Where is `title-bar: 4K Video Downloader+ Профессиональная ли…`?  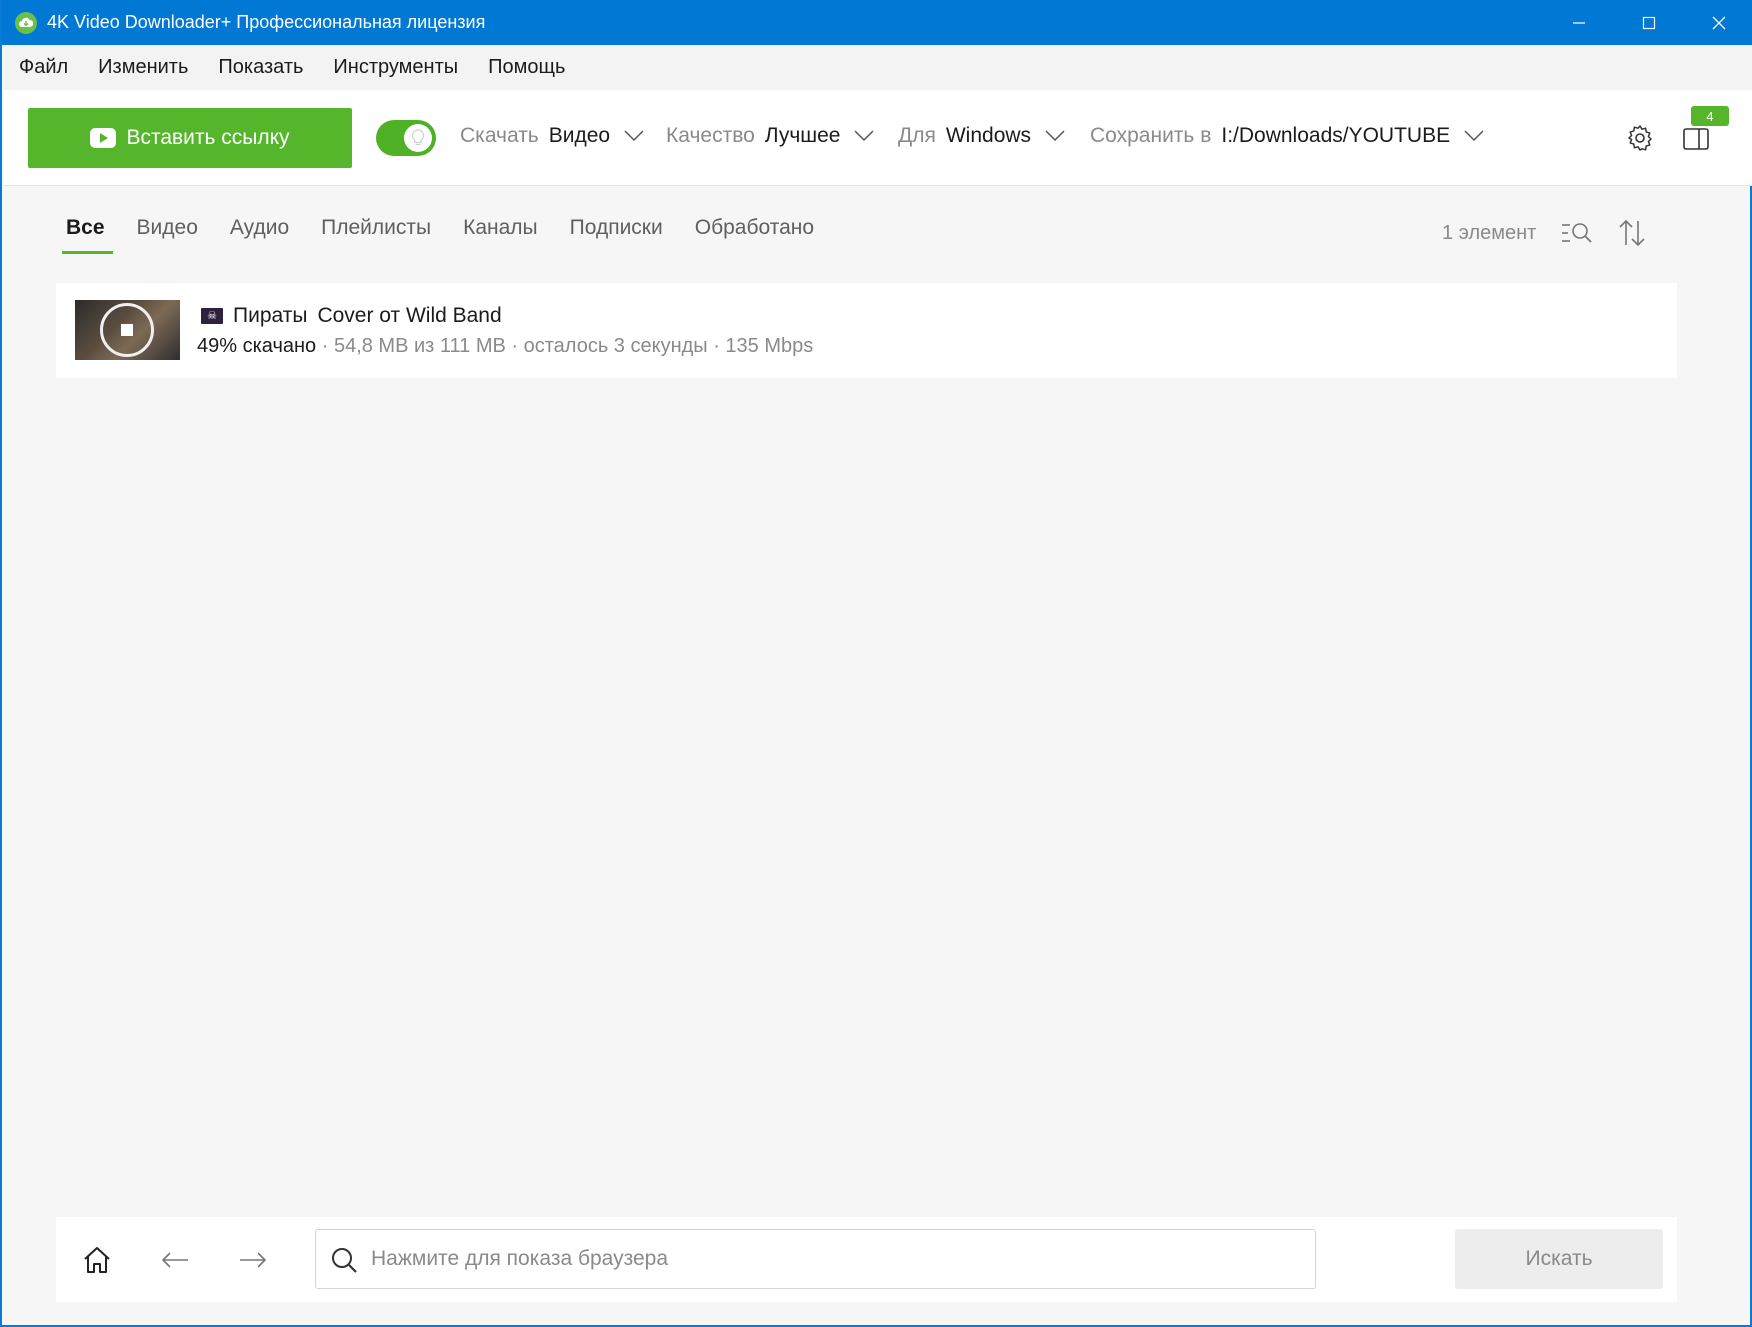
title-bar: 4K Video Downloader+ Профессиональная ли… is located at coordinates (877, 22).